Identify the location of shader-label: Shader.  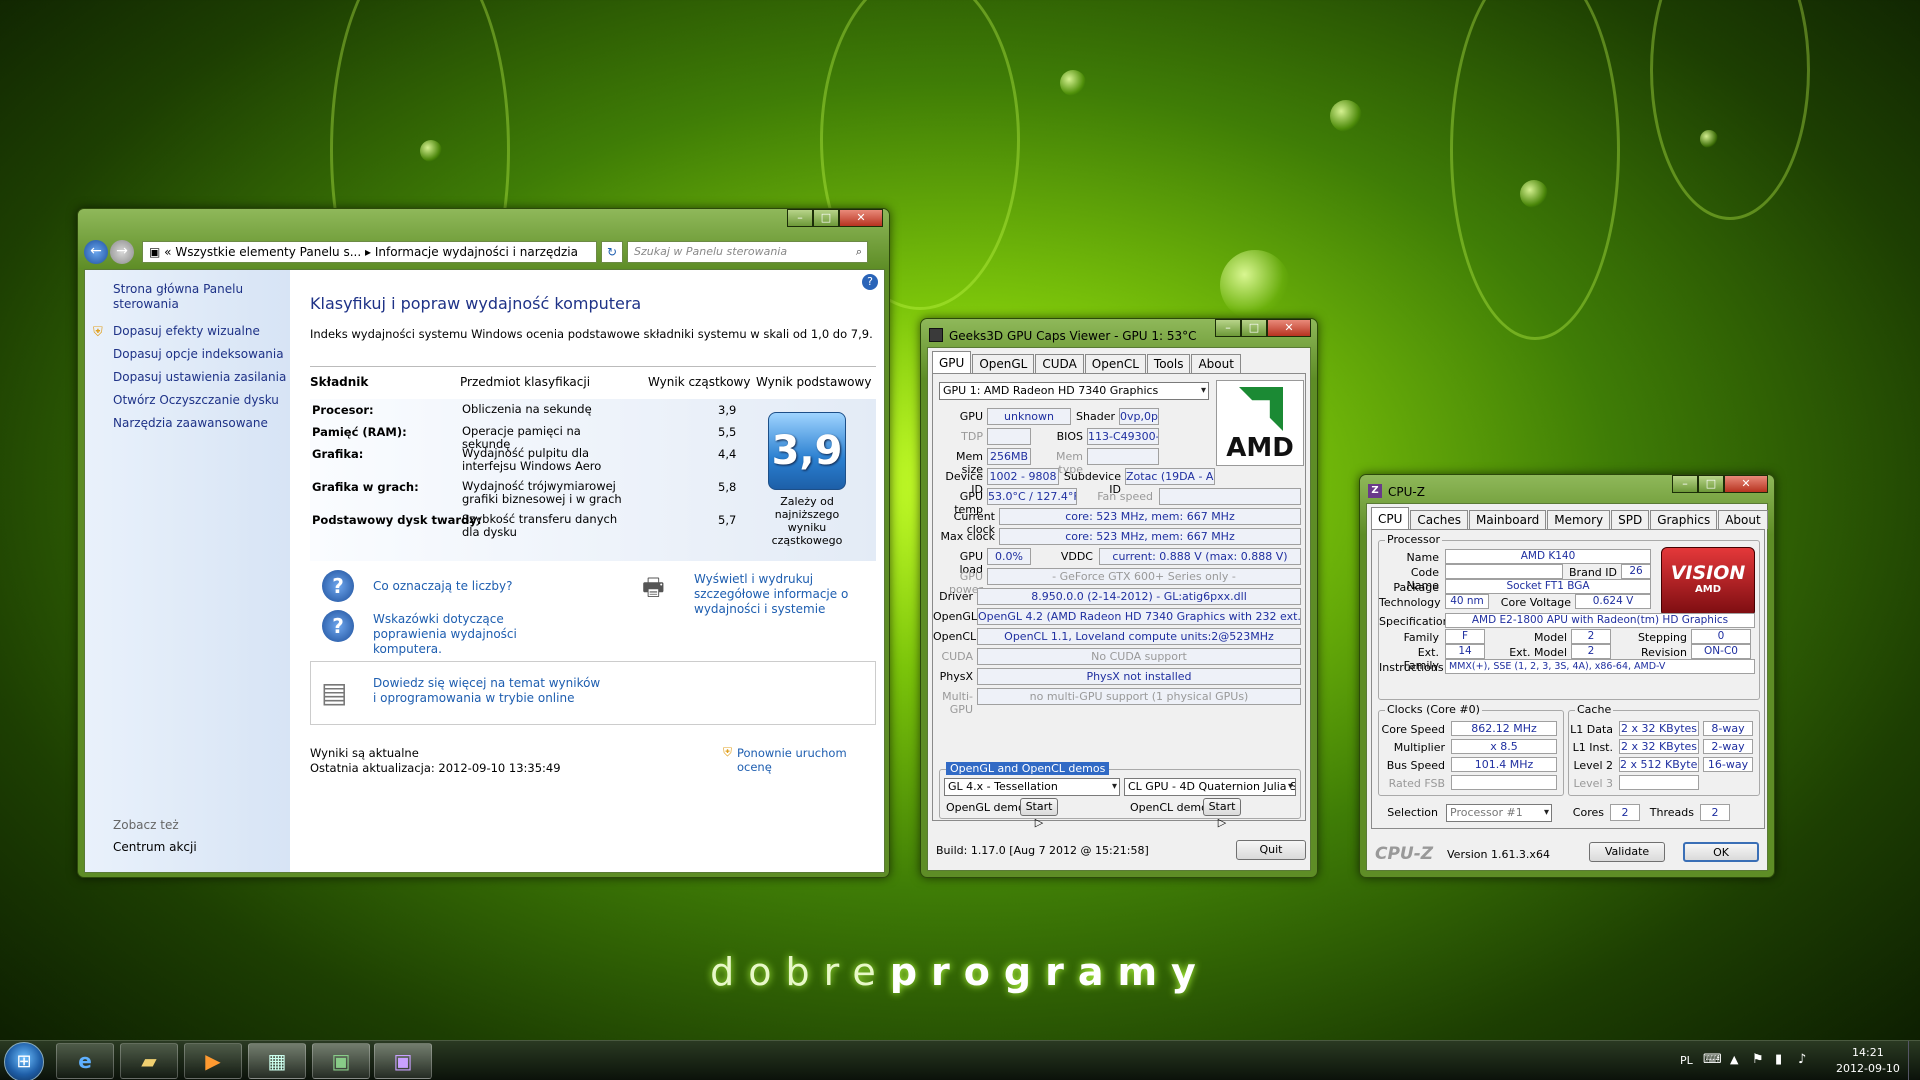
(1095, 416).